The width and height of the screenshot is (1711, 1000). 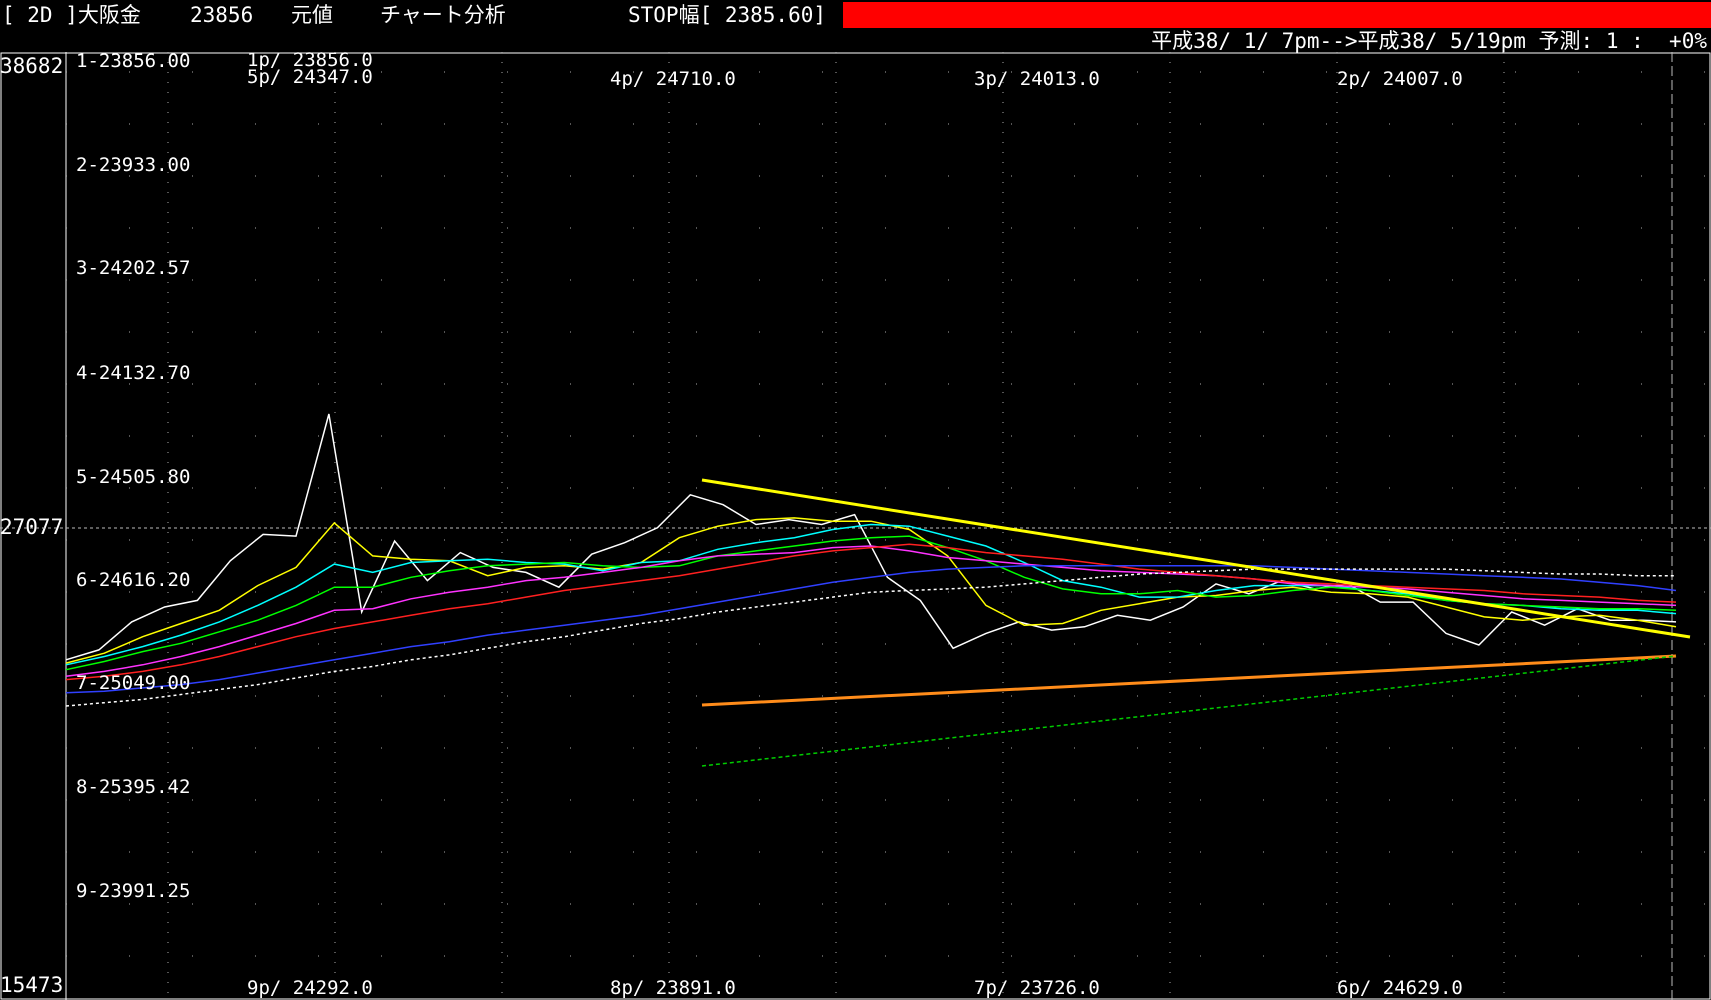 I want to click on level-label-2: 2-23933.00, so click(x=133, y=165).